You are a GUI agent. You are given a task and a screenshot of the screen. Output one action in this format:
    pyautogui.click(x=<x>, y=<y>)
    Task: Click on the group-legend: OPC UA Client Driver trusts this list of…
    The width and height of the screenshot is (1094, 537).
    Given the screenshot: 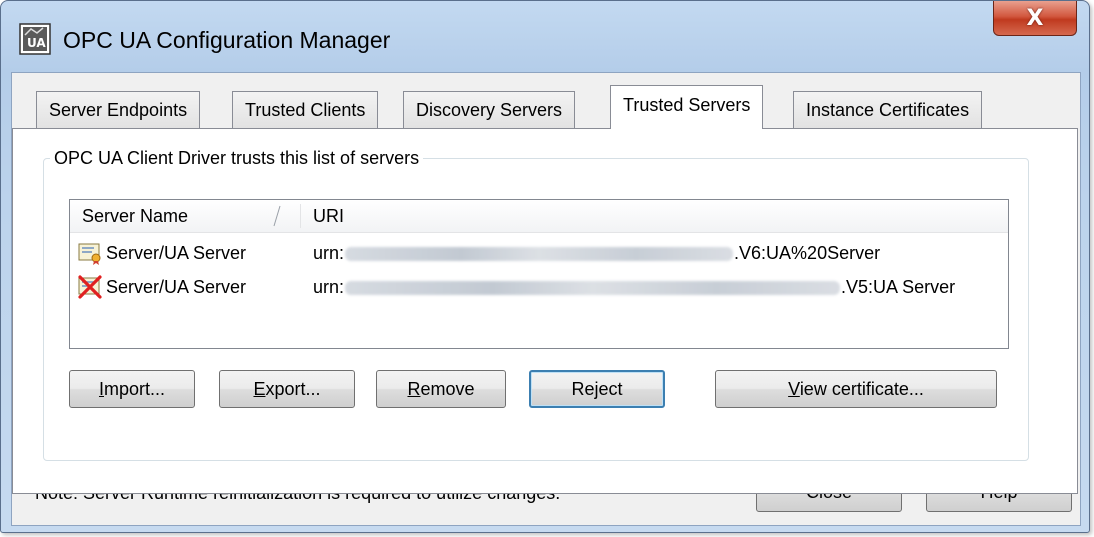 What is the action you would take?
    pyautogui.click(x=237, y=158)
    